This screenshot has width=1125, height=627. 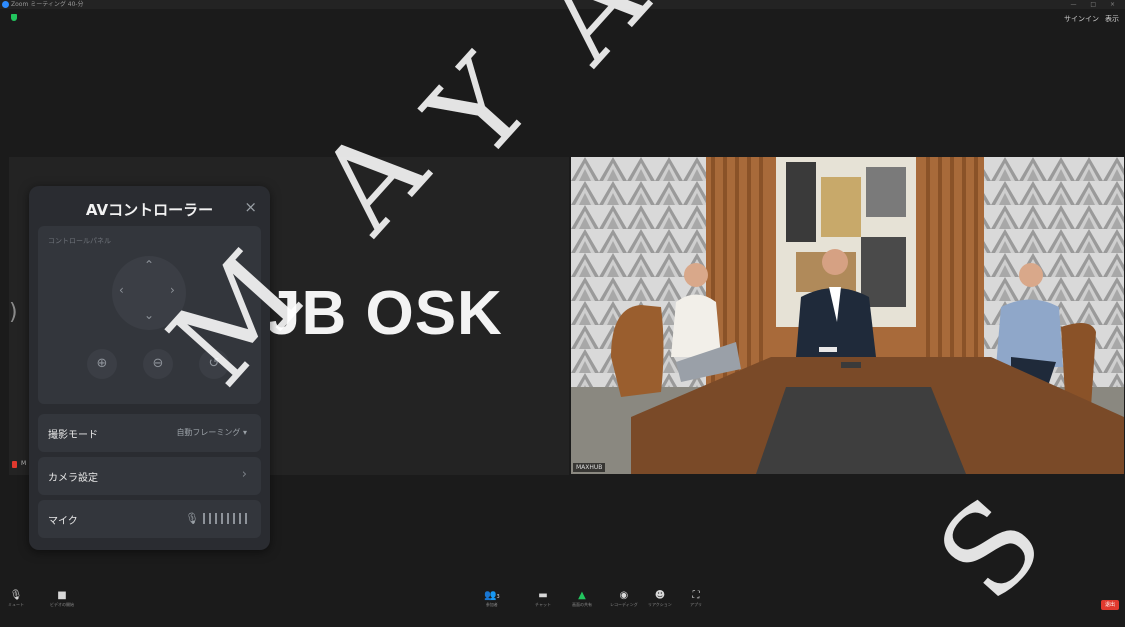 What do you see at coordinates (593, 44) in the screenshot?
I see `watermark-letter: A` at bounding box center [593, 44].